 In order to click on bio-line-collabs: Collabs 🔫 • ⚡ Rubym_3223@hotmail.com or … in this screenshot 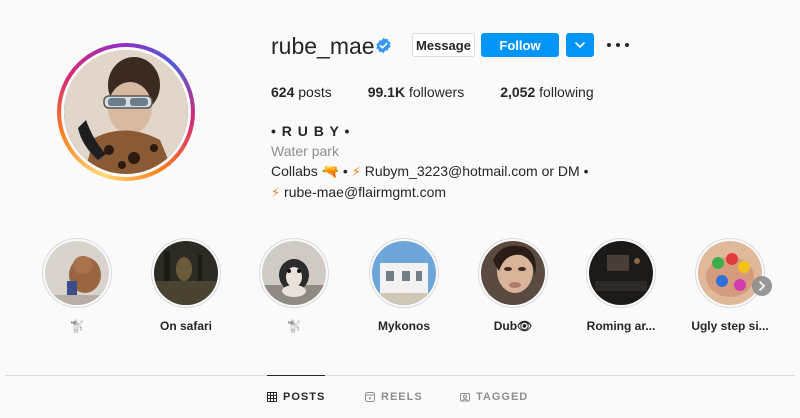, I will do `click(430, 171)`.